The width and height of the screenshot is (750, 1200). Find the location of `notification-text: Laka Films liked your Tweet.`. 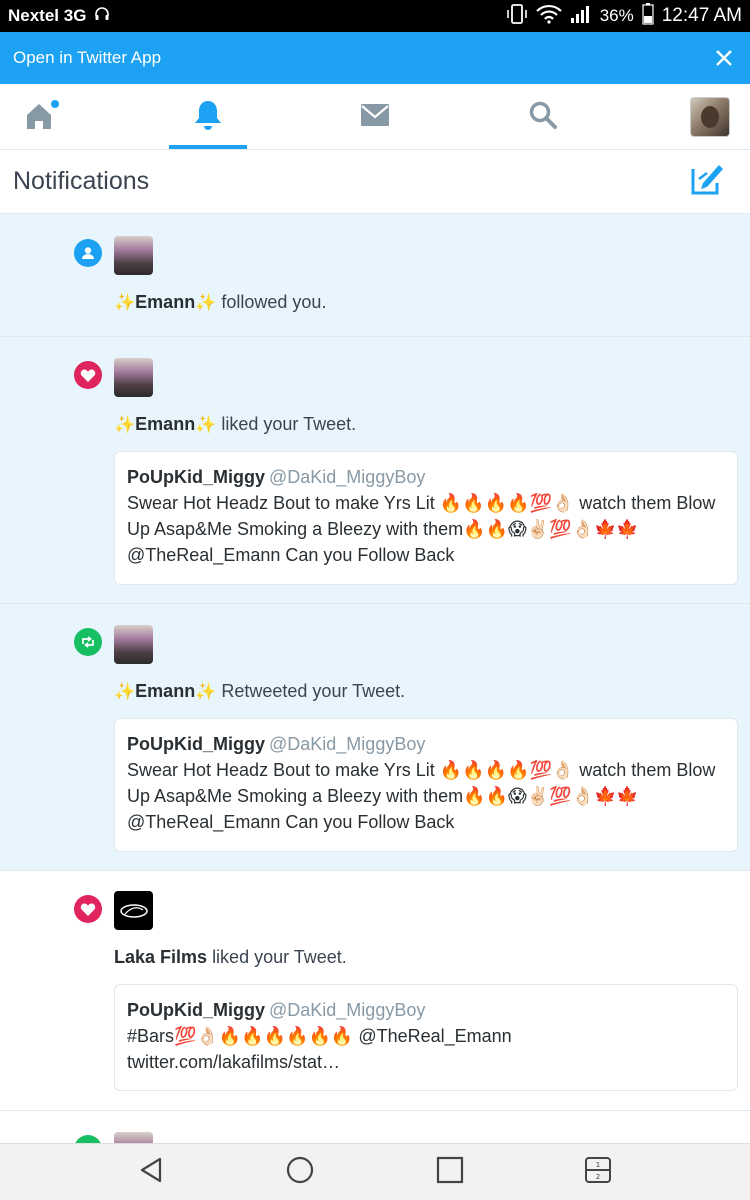

notification-text: Laka Films liked your Tweet. is located at coordinates (230, 957).